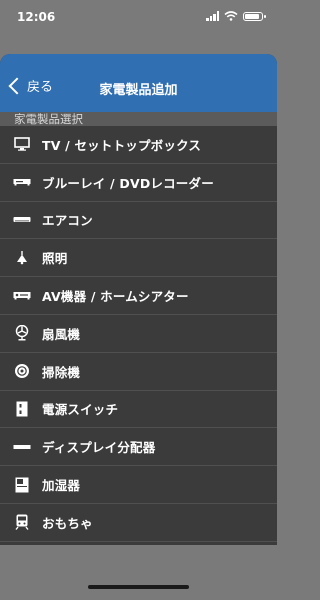  I want to click on tv-icon, so click(22, 144).